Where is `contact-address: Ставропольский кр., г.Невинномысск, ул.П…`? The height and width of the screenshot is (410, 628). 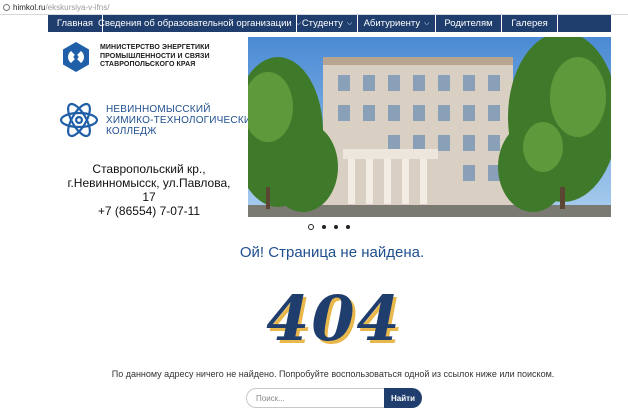
contact-address: Ставропольский кр., г.Невинномысск, ул.П… is located at coordinates (149, 190).